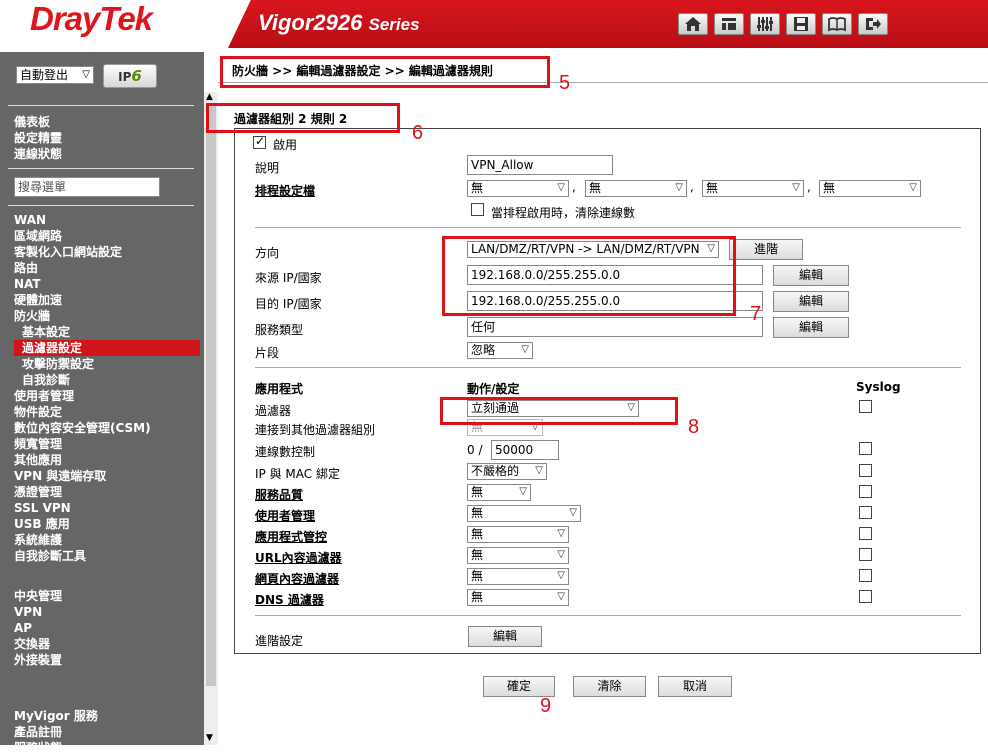 This screenshot has height=756, width=988. What do you see at coordinates (811, 301) in the screenshot?
I see `dest-ip-edit-button: 編輯` at bounding box center [811, 301].